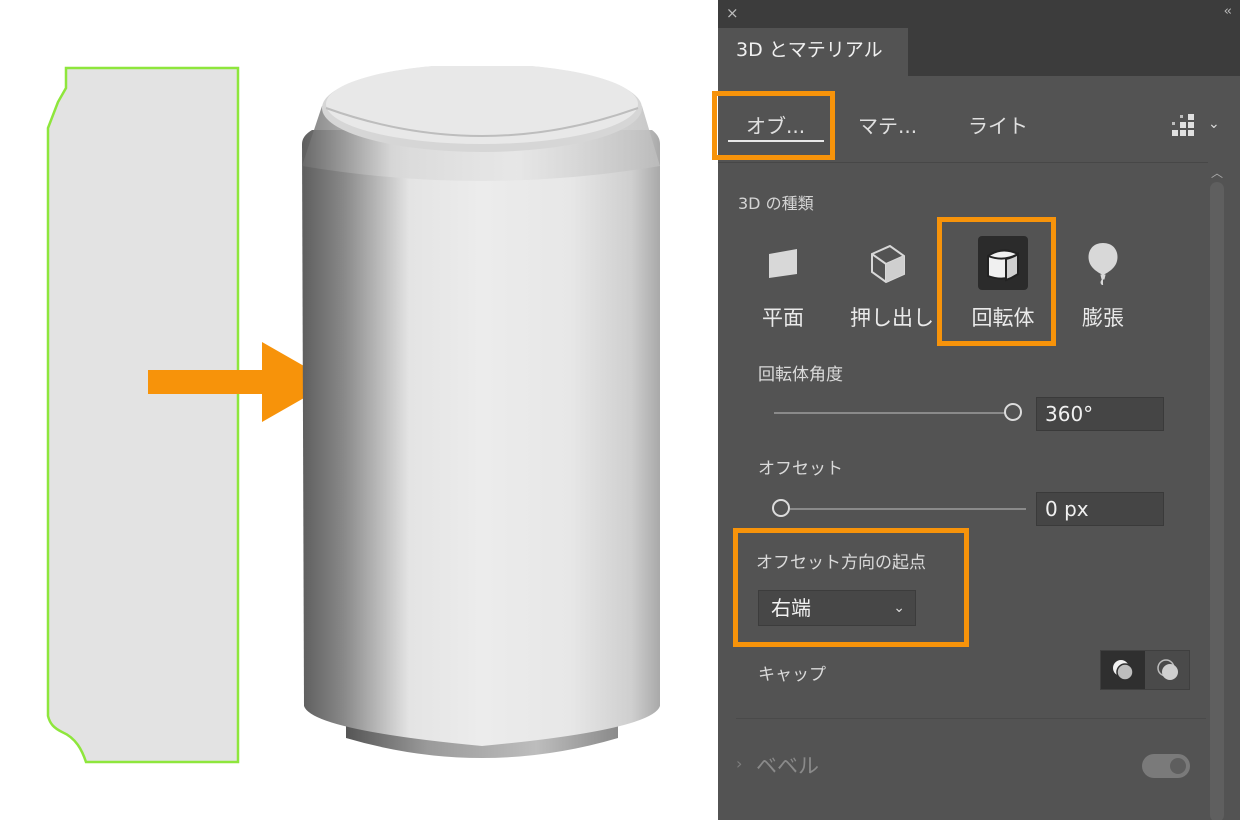  Describe the element at coordinates (800, 469) in the screenshot. I see `offset-label: オフセット` at that location.